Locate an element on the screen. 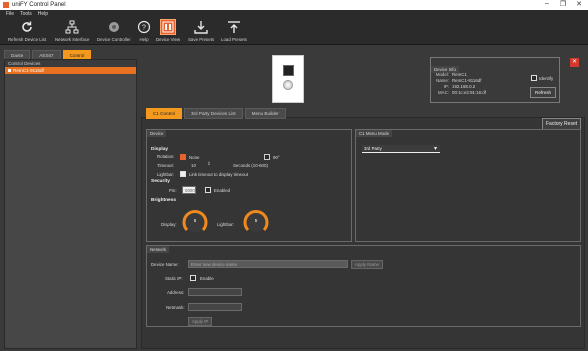 The width and height of the screenshot is (588, 351). menu-help: Help is located at coordinates (43, 14).